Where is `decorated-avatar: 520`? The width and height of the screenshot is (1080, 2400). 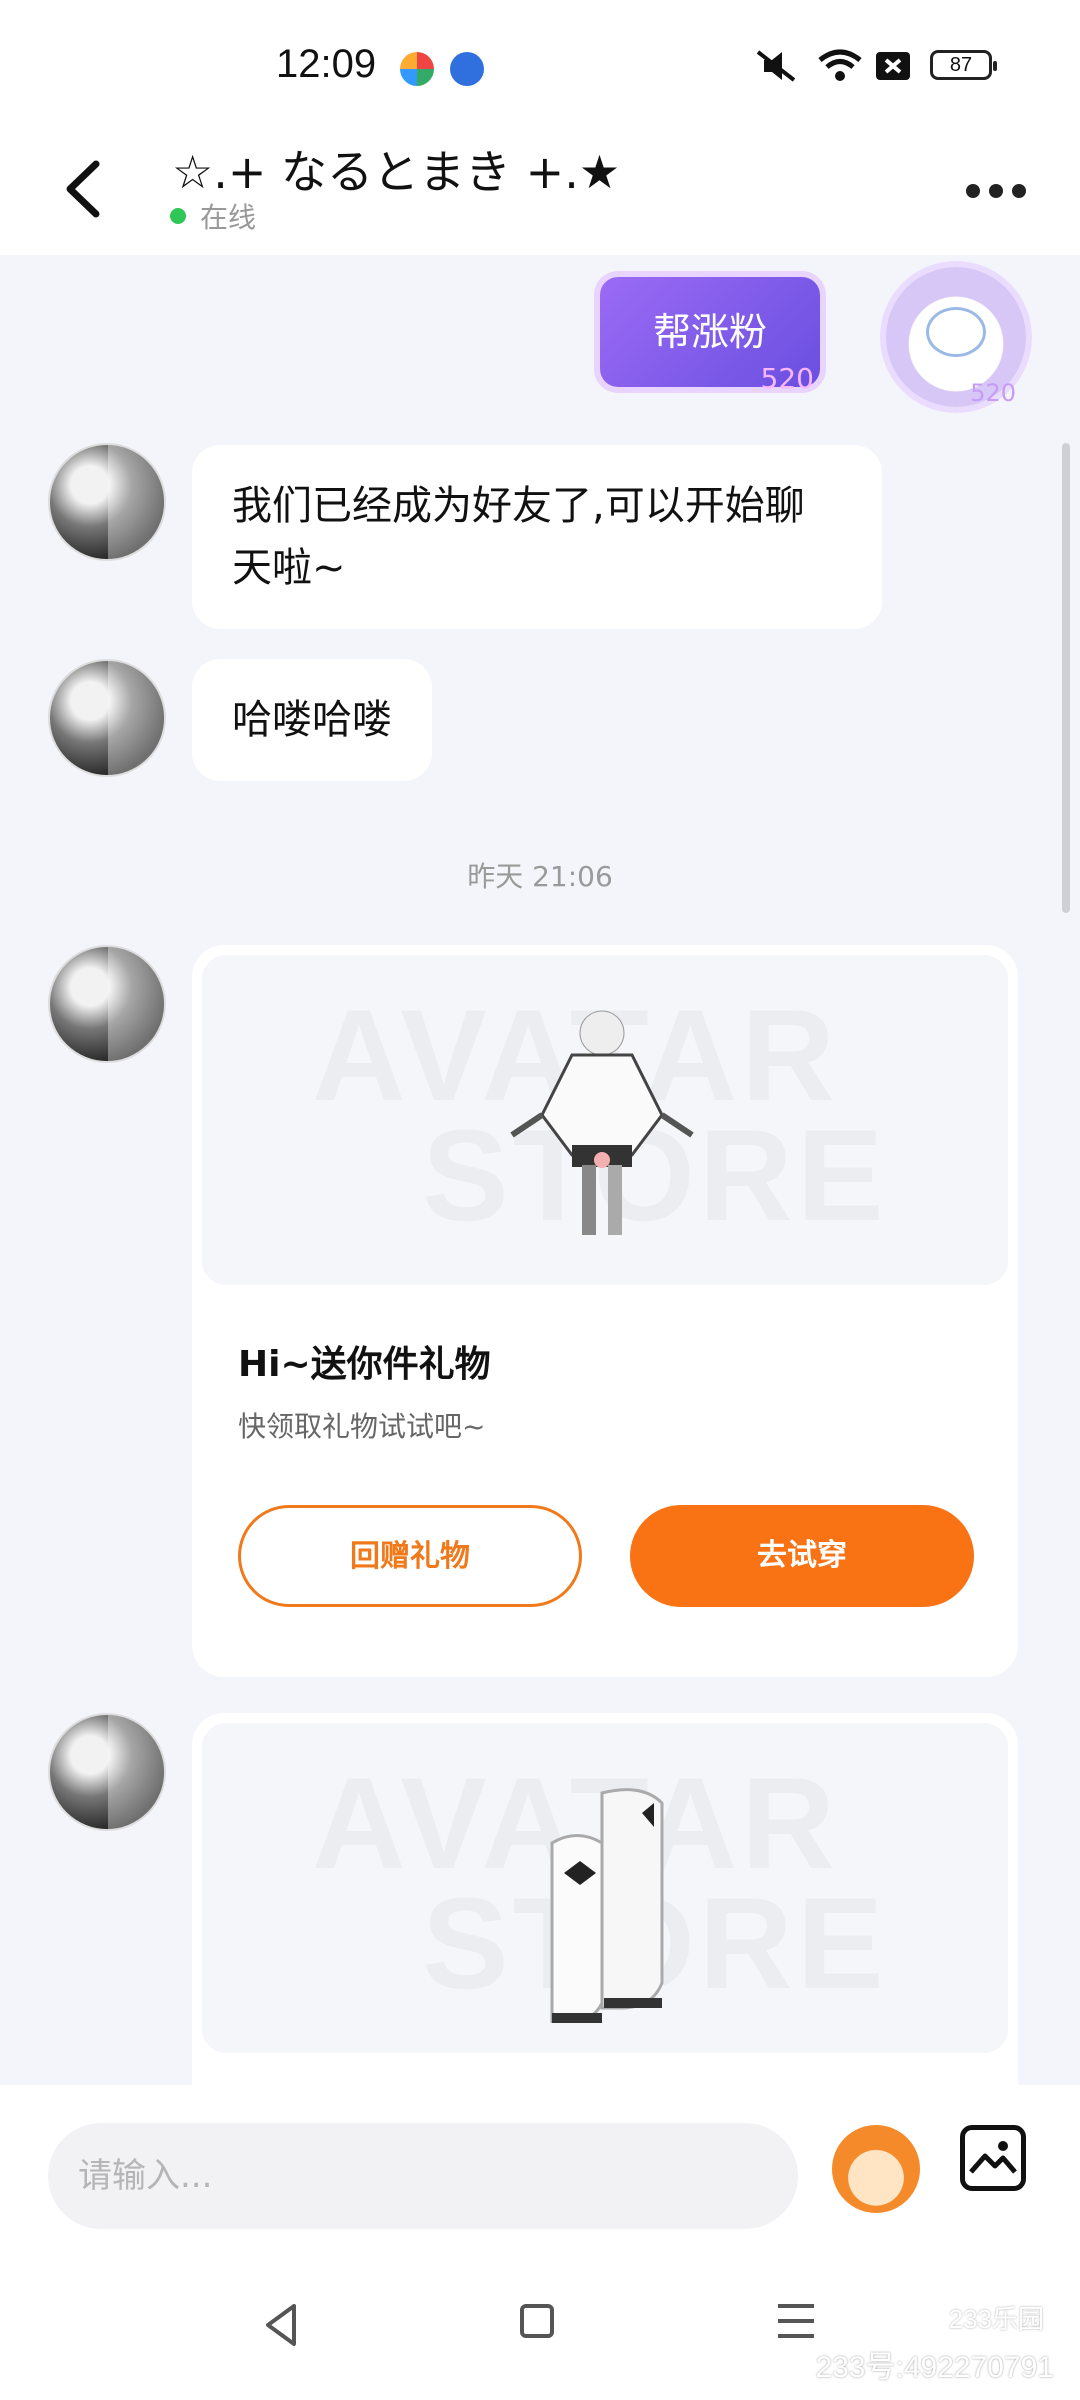 decorated-avatar: 520 is located at coordinates (956, 337).